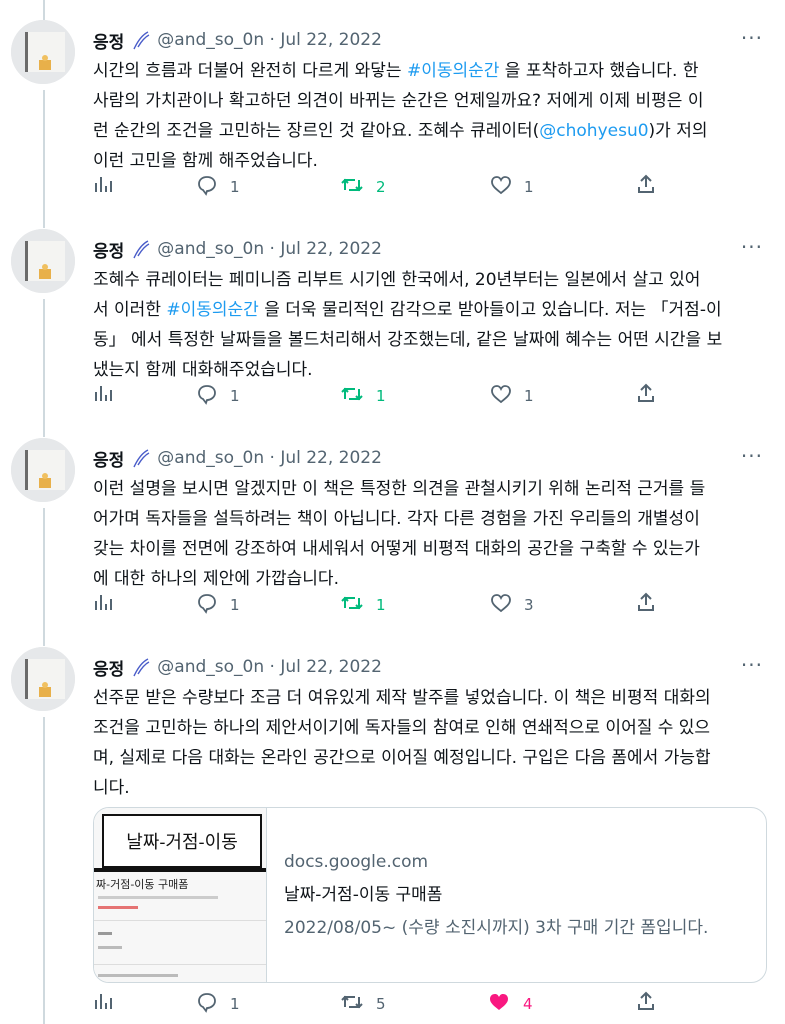 The width and height of the screenshot is (785, 1024). What do you see at coordinates (593, 131) in the screenshot?
I see `mention-link: @chohyesu0` at bounding box center [593, 131].